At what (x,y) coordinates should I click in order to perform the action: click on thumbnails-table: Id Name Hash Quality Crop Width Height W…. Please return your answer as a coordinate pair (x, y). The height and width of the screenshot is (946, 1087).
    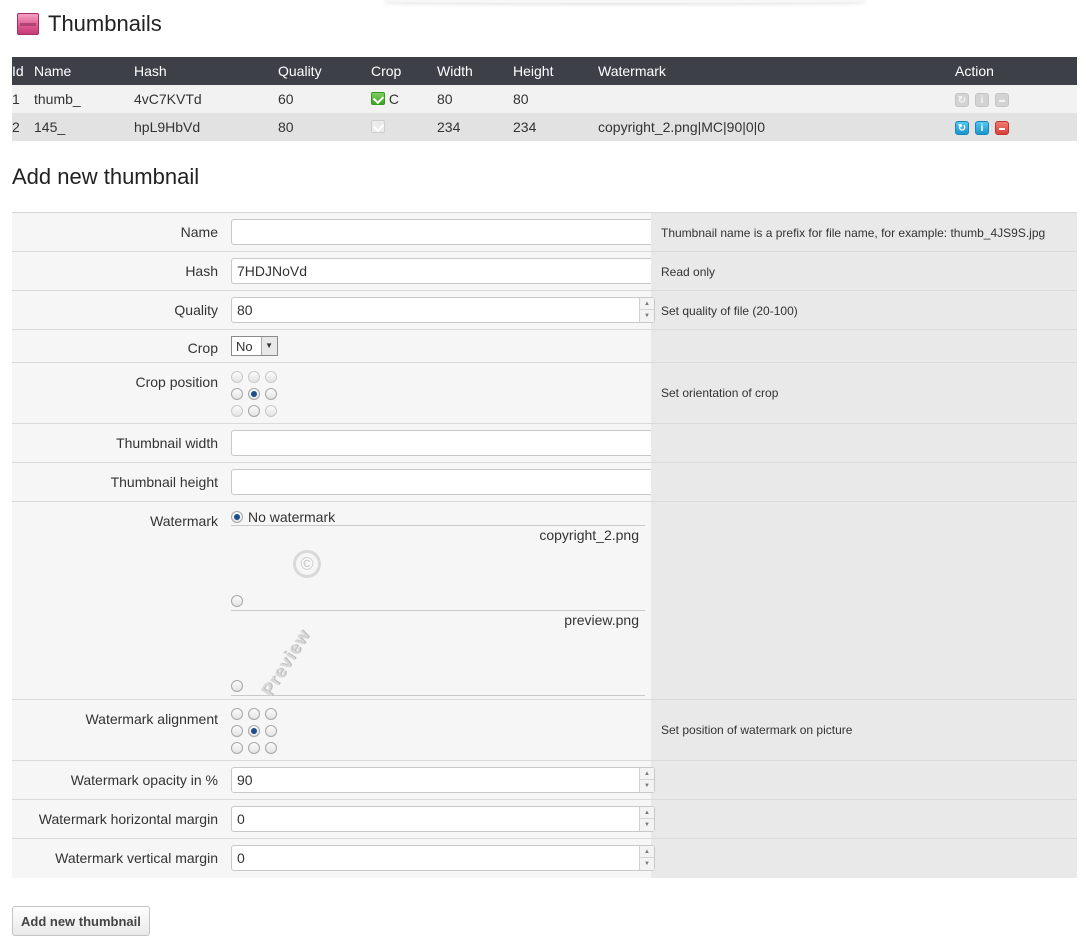
    Looking at the image, I should click on (544, 99).